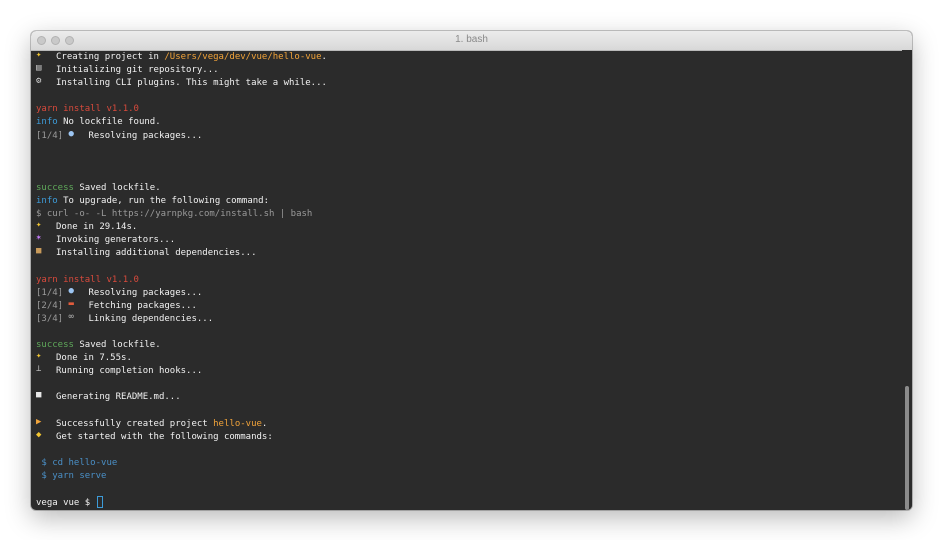  What do you see at coordinates (469, 357) in the screenshot?
I see `terminal-line: Done in 7.55s.` at bounding box center [469, 357].